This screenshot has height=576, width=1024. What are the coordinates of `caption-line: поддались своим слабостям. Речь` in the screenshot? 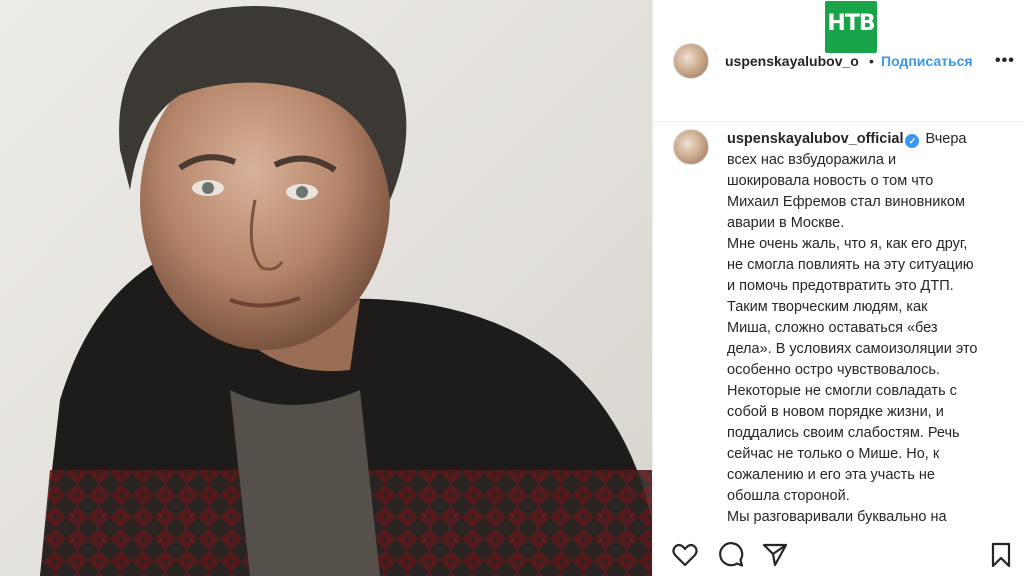 It's located at (843, 433).